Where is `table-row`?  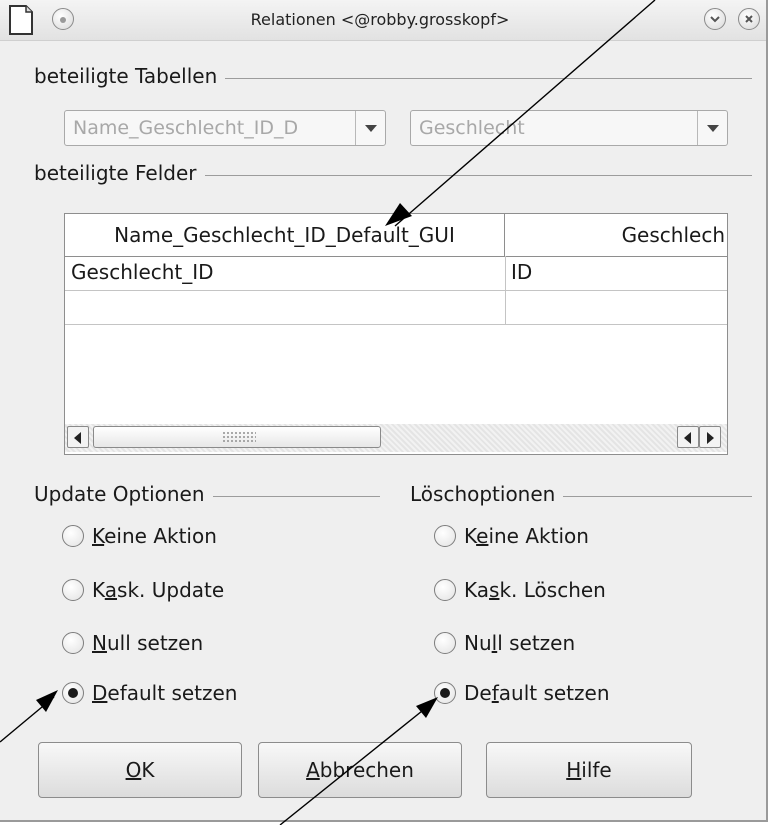 table-row is located at coordinates (396, 307).